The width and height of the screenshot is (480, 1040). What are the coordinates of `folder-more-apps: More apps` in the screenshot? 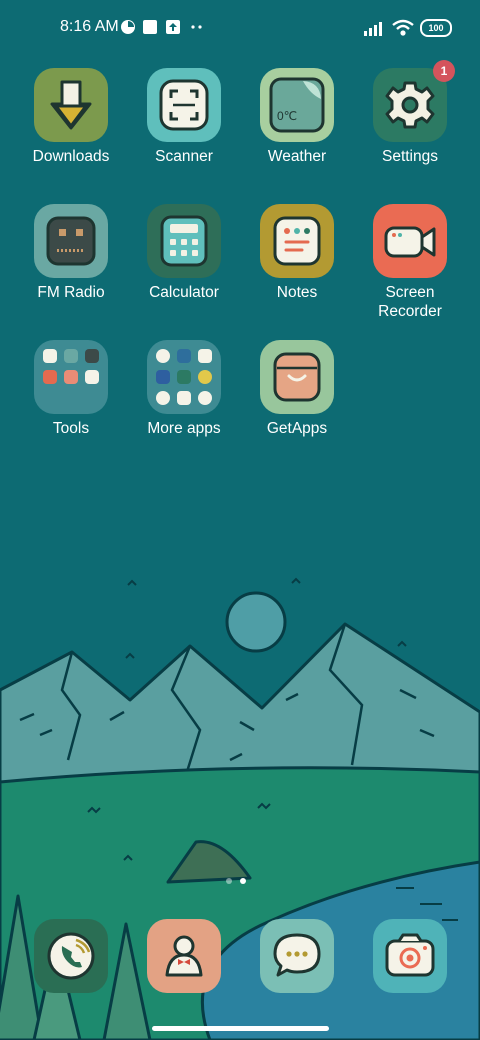 It's located at (184, 389).